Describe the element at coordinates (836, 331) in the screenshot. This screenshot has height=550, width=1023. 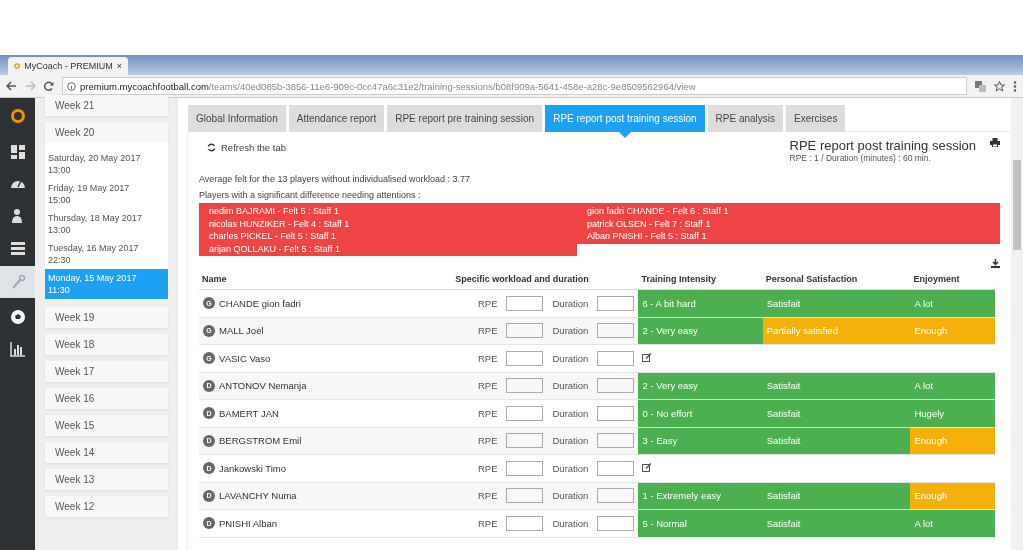
I see `rating-cell: Partially satisfied` at that location.